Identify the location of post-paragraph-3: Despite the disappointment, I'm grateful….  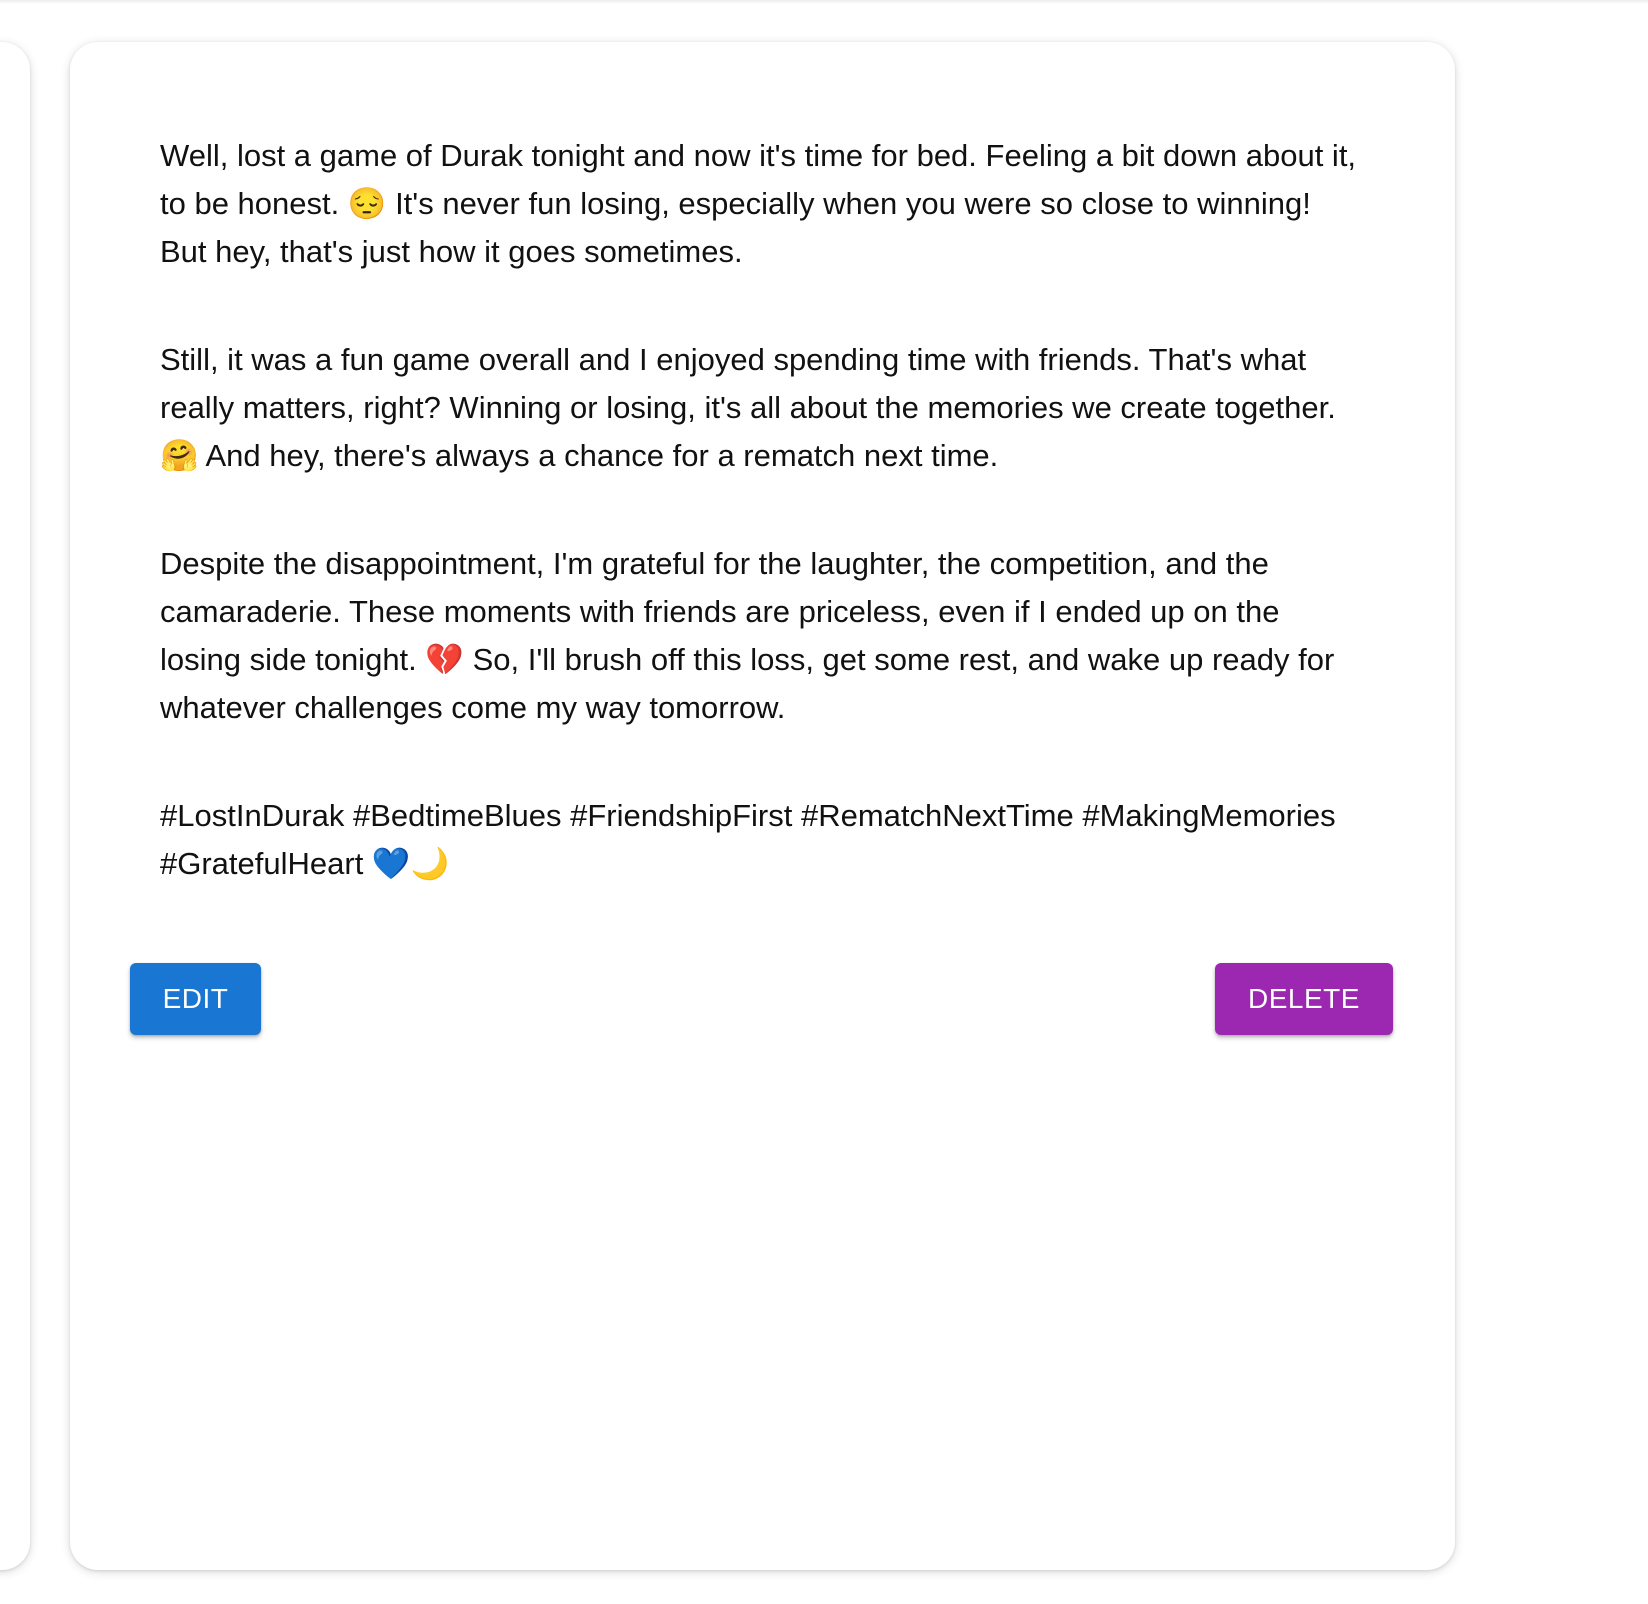
(747, 635).